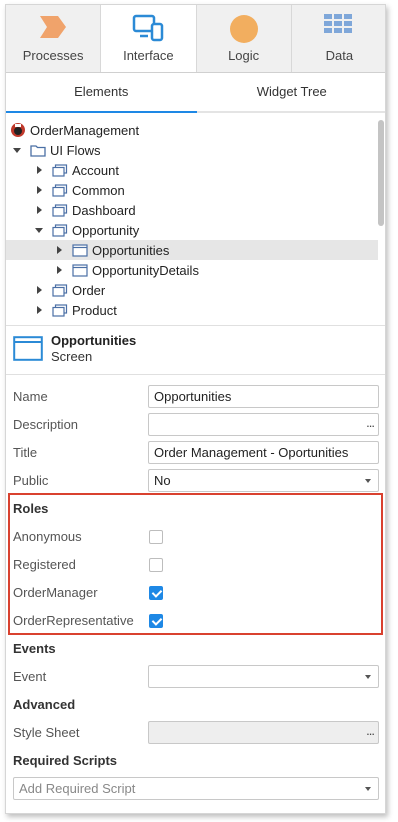 Image resolution: width=398 pixels, height=822 pixels. I want to click on tab-label: Processes, so click(53, 55).